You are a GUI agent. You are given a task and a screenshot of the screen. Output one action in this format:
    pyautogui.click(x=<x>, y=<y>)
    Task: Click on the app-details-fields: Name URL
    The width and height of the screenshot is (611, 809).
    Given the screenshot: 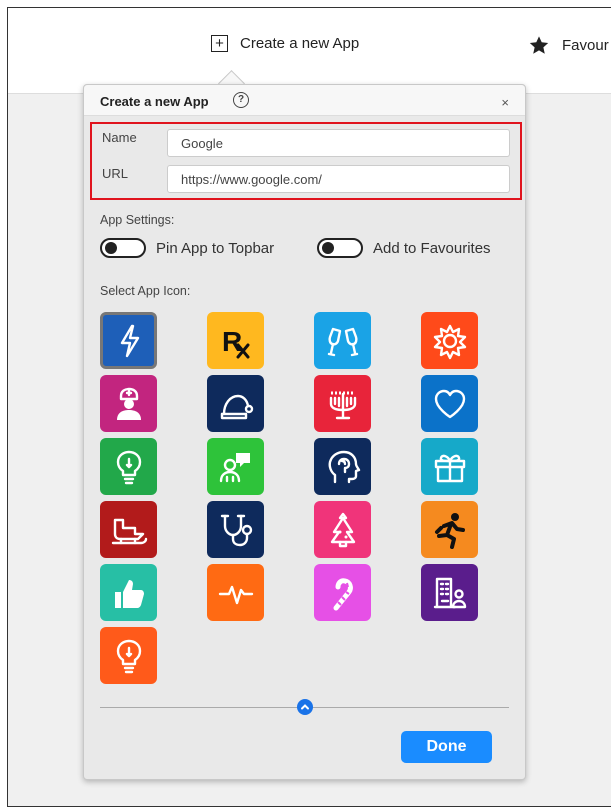 What is the action you would take?
    pyautogui.click(x=306, y=161)
    